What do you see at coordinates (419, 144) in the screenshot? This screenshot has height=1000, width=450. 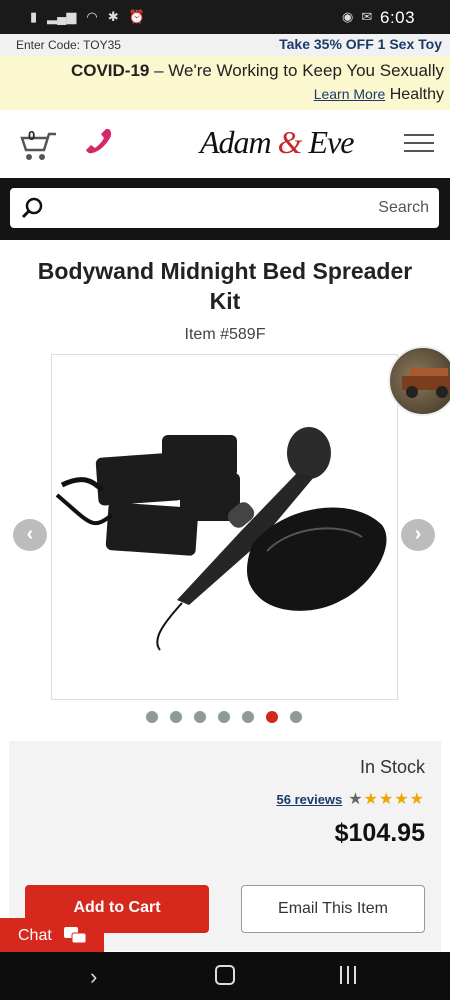 I see `hamburger-menu-icon` at bounding box center [419, 144].